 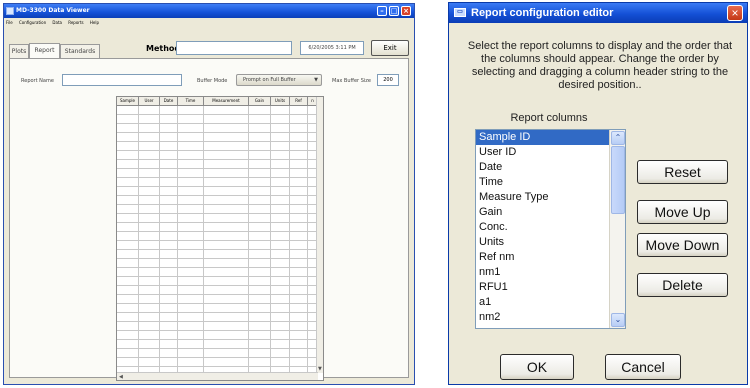 I want to click on list-item-ref-nm: Ref nm, so click(x=542, y=257).